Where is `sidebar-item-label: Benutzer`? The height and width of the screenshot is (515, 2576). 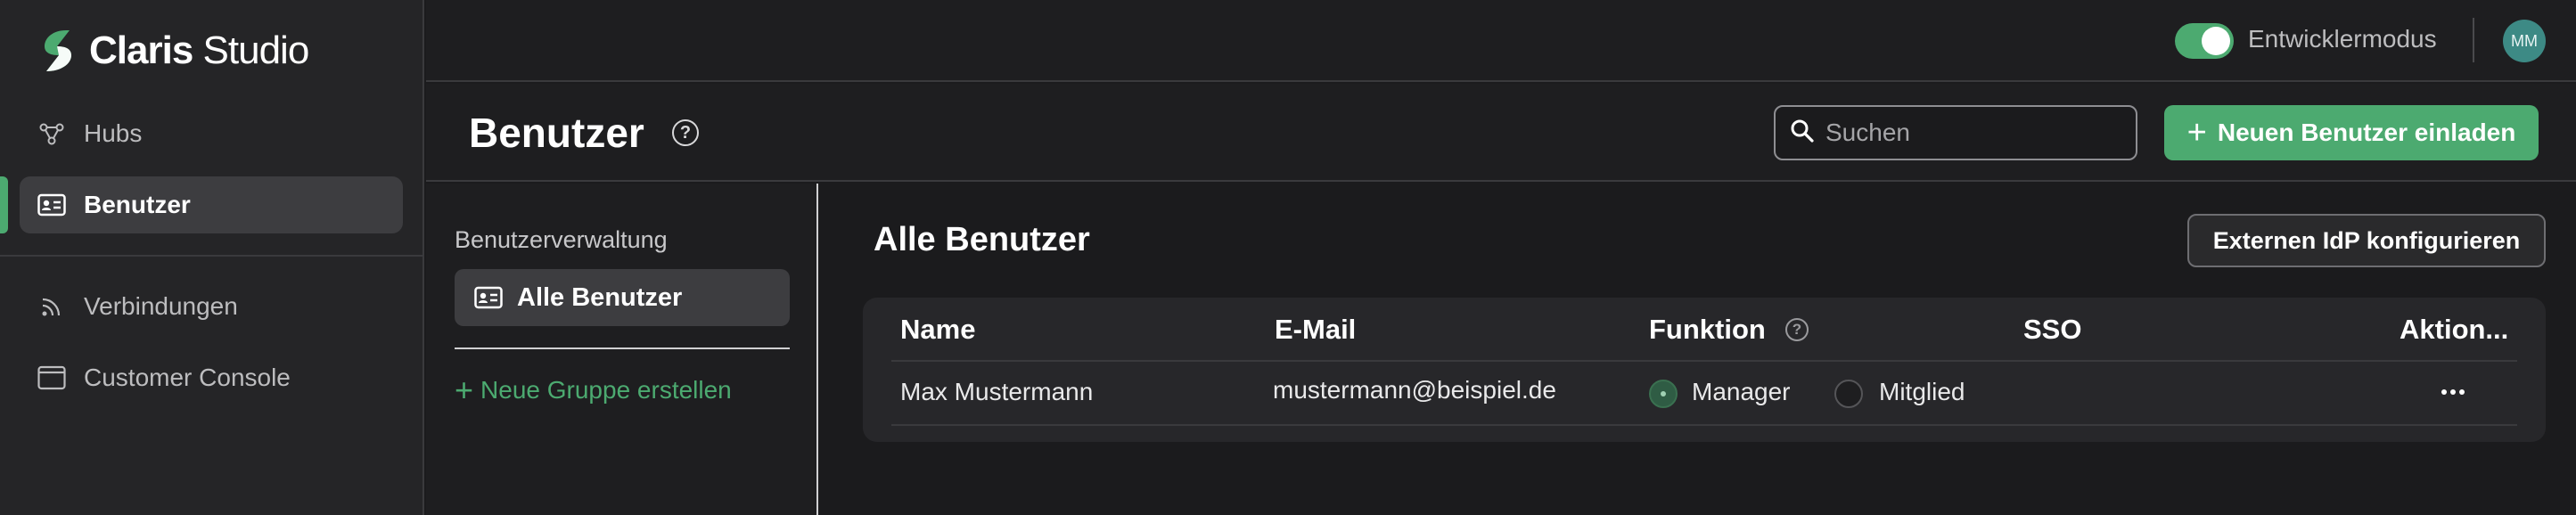
sidebar-item-label: Benutzer is located at coordinates (137, 204).